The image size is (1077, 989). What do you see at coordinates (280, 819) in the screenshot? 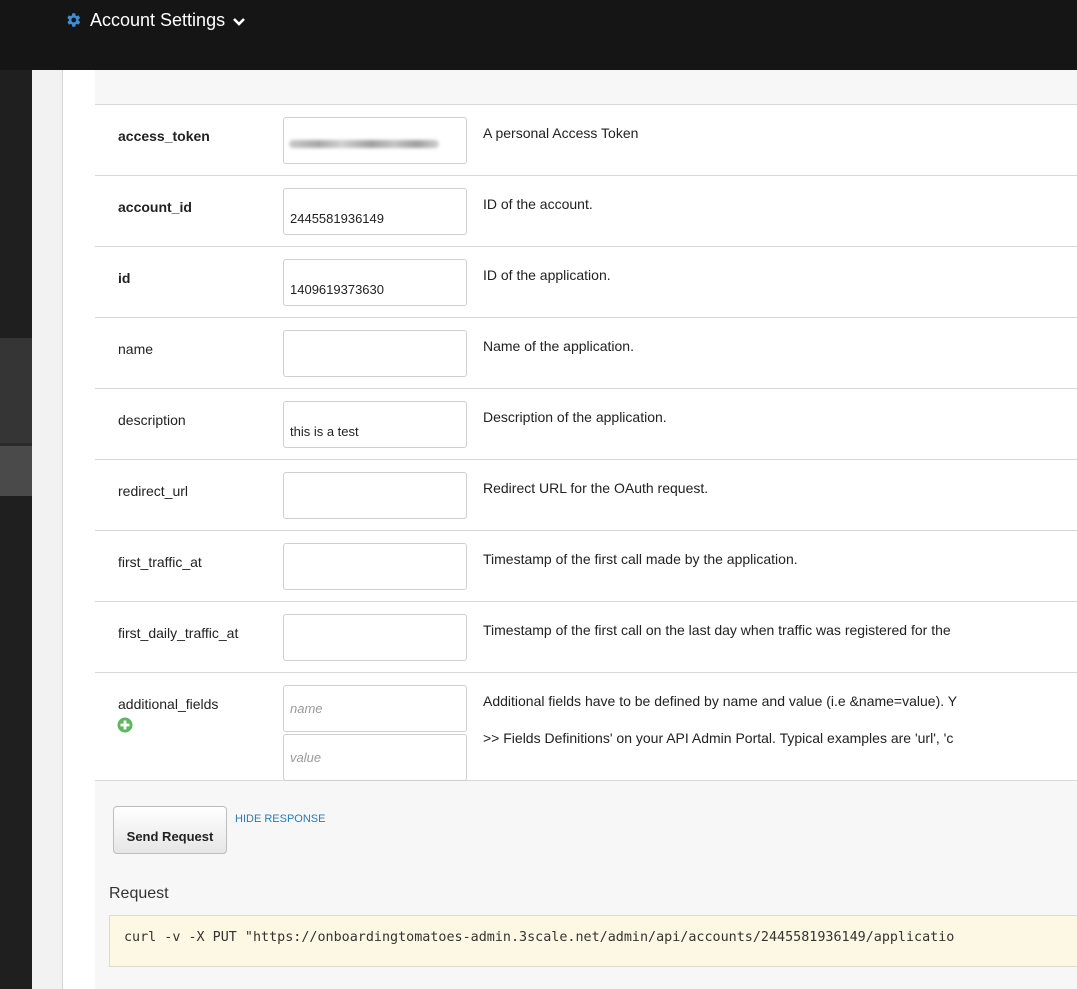
I see `hide-response-link: HIDE RESPONSE` at bounding box center [280, 819].